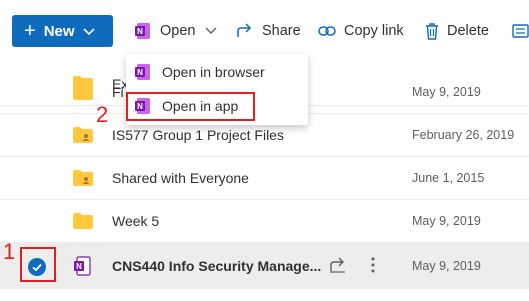 The image size is (529, 301). Describe the element at coordinates (118, 92) in the screenshot. I see `file-name: Fi` at that location.